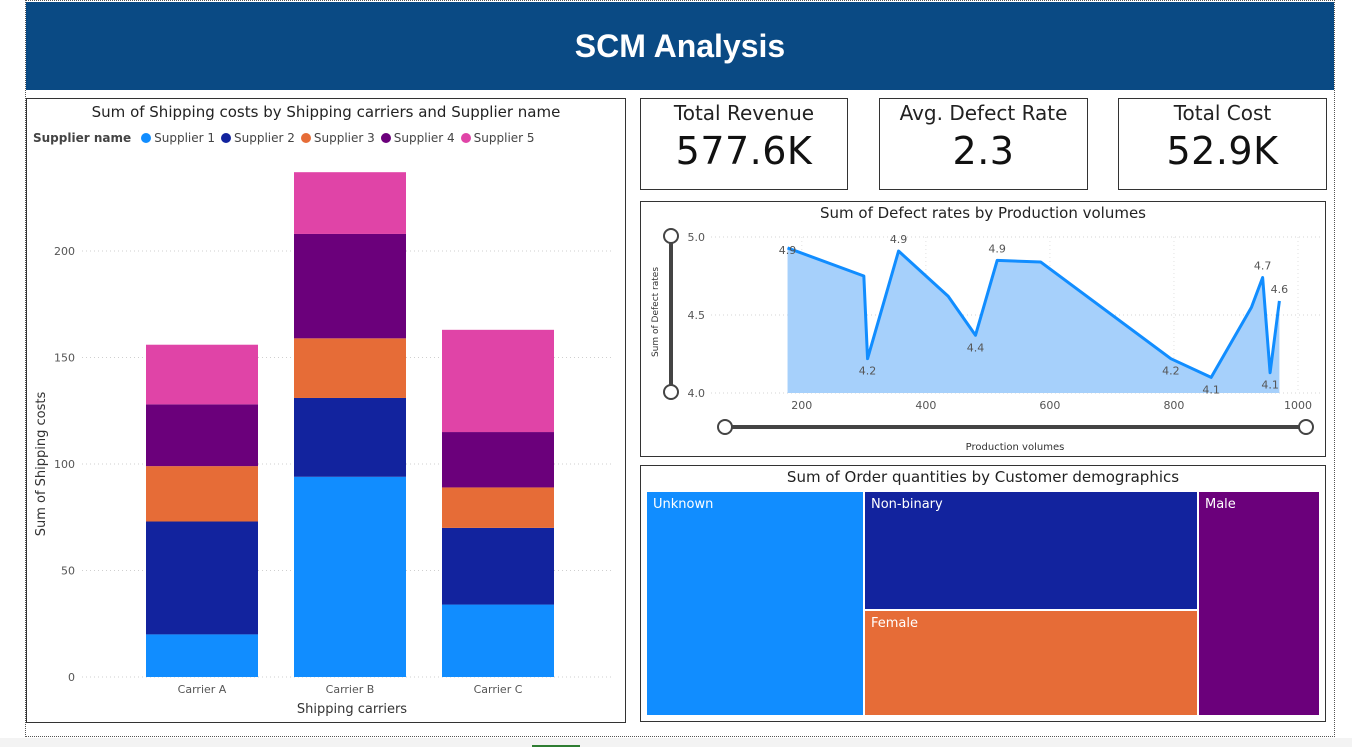 Image resolution: width=1352 pixels, height=747 pixels. Describe the element at coordinates (68, 571) in the screenshot. I see `y-tick-label: 50` at that location.